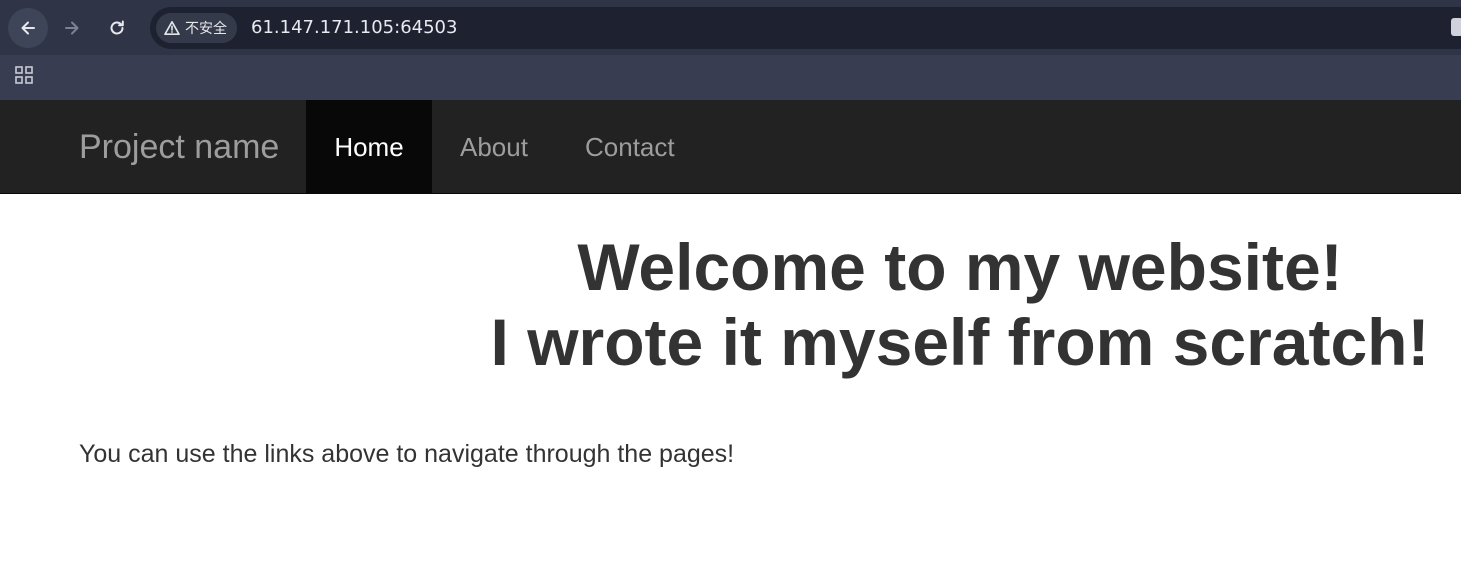  Describe the element at coordinates (494, 147) in the screenshot. I see `nav-about: About` at that location.